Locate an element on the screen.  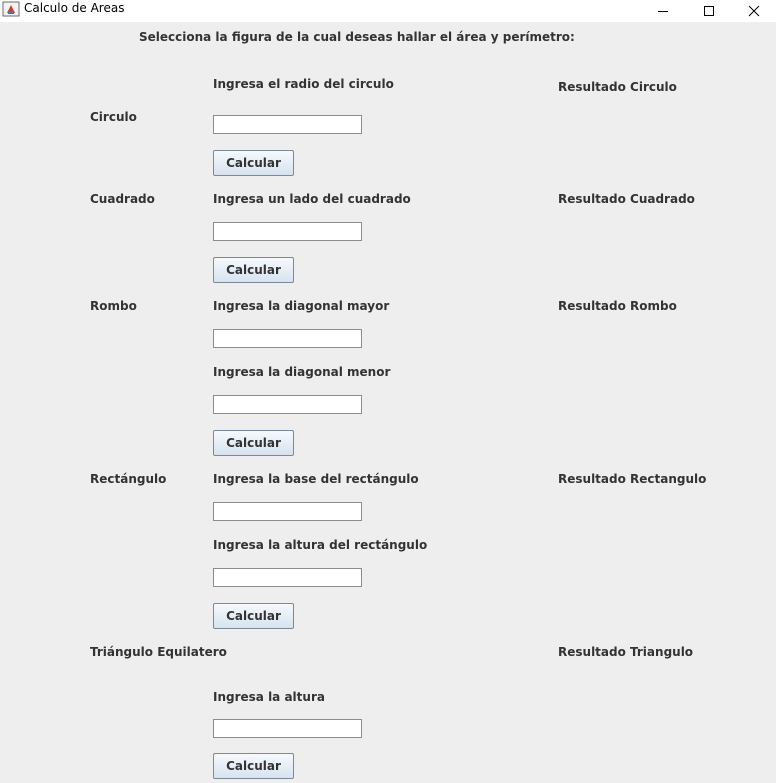
circulo-radio-label: Ingresa el radio del circulo is located at coordinates (303, 84).